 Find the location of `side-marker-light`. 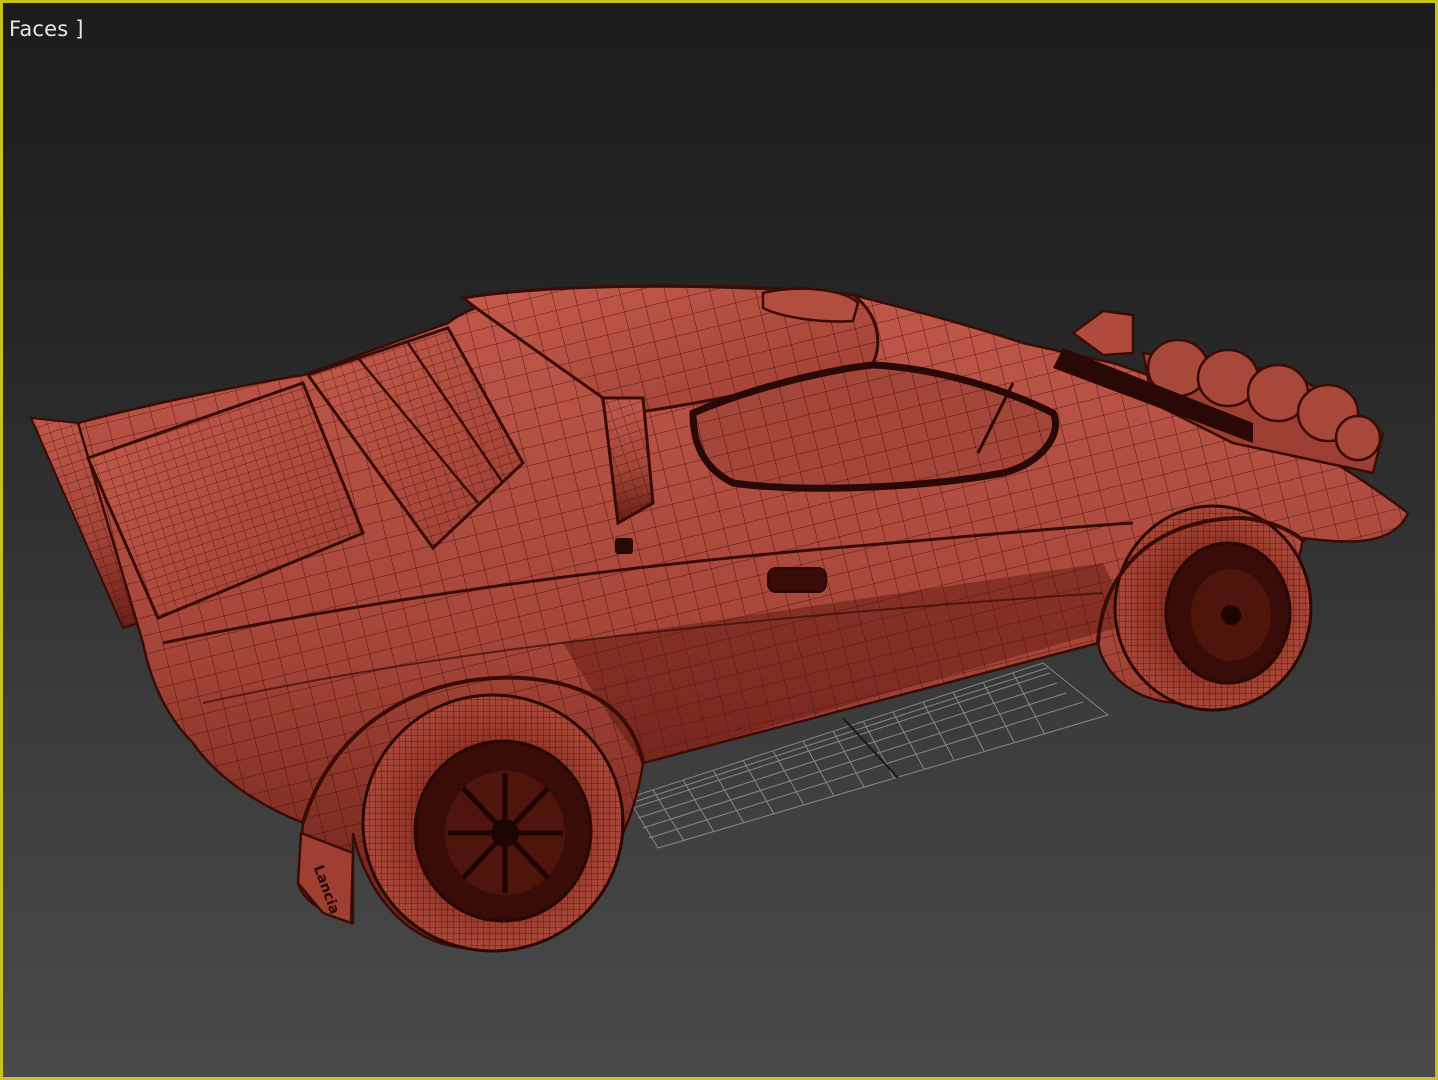

side-marker-light is located at coordinates (797, 580).